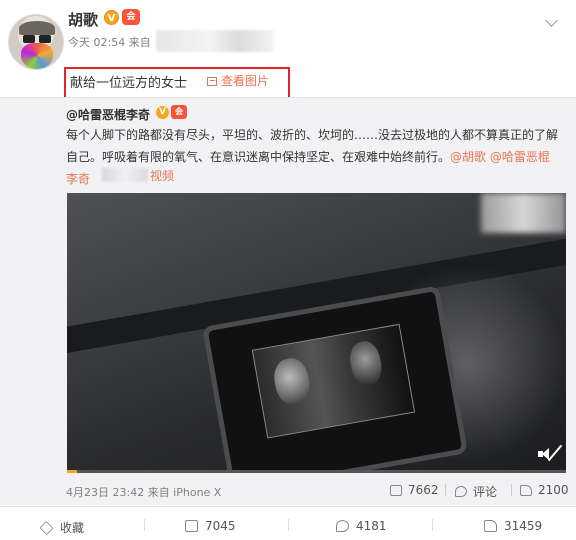 This screenshot has height=540, width=576. Describe the element at coordinates (316, 471) in the screenshot. I see `video-progress` at that location.